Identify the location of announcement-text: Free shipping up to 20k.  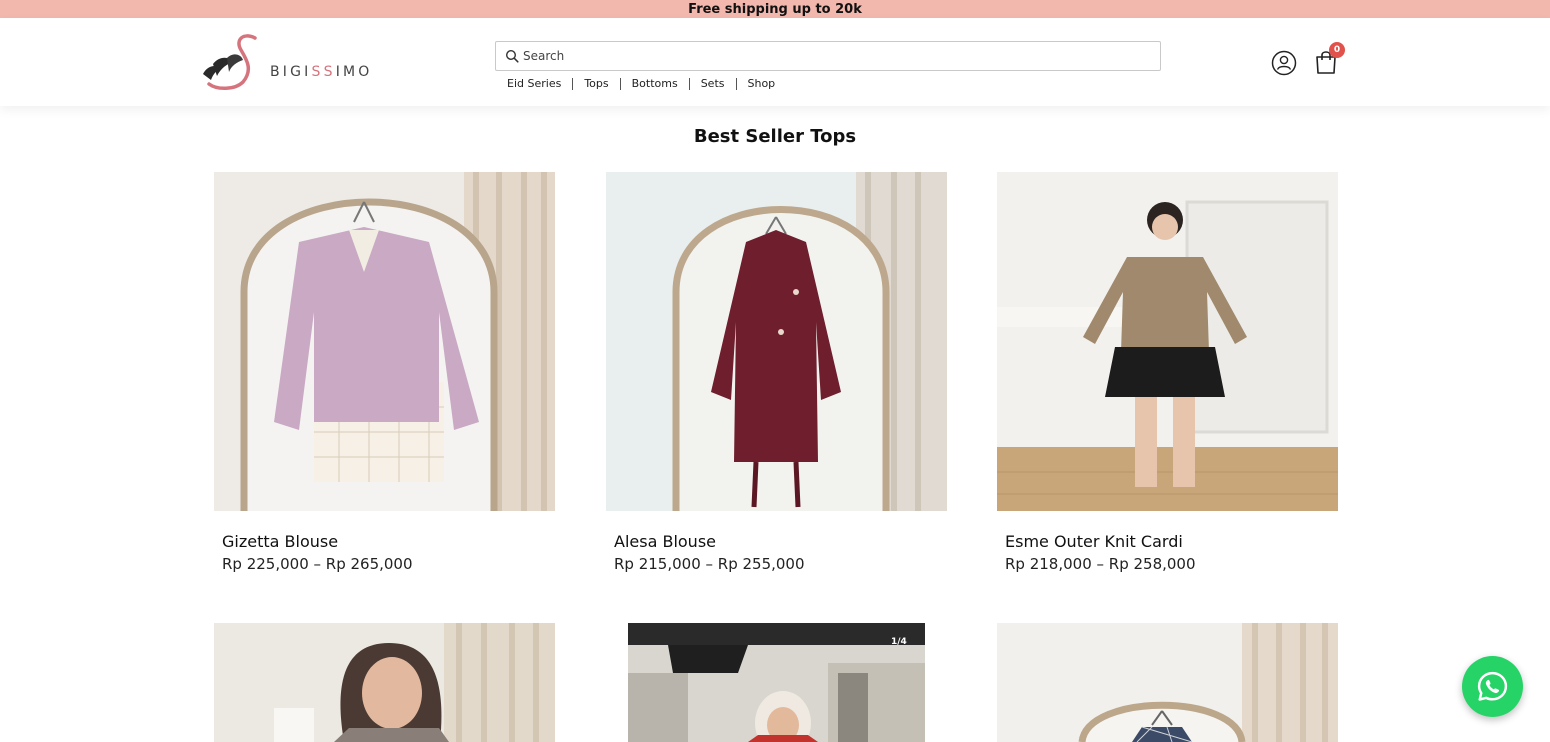
(775, 9).